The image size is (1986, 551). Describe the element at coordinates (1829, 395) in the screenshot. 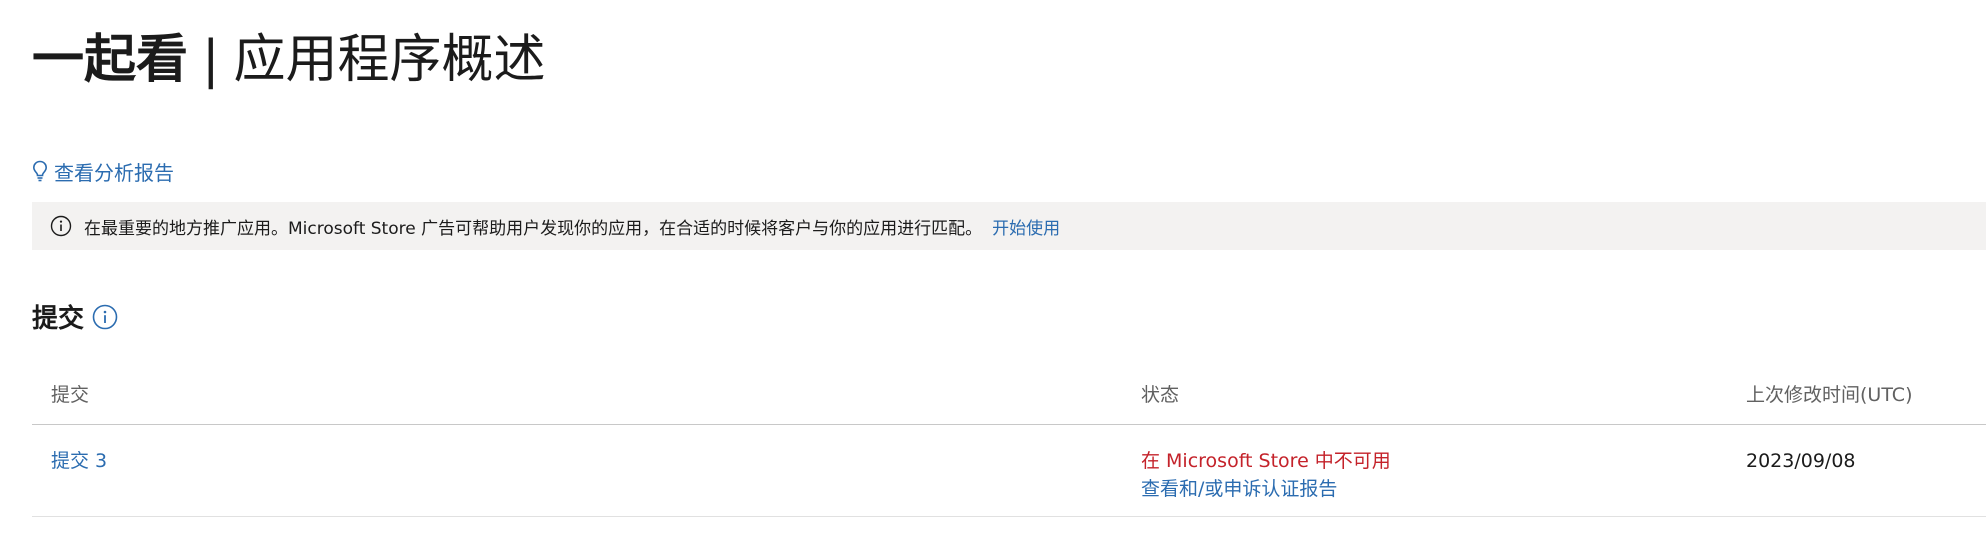

I see `column-header-modified: 上次修改时间(UTC)` at that location.